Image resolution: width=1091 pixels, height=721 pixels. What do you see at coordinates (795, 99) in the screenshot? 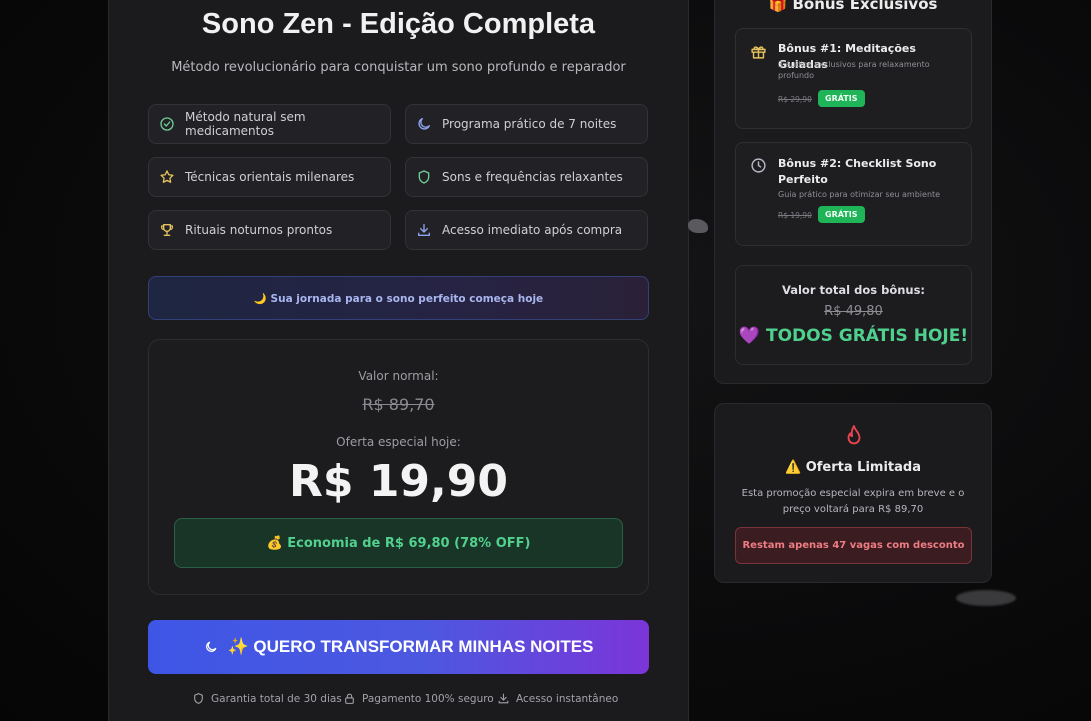
I see `bonus-item-old-price: R$ 29,90` at bounding box center [795, 99].